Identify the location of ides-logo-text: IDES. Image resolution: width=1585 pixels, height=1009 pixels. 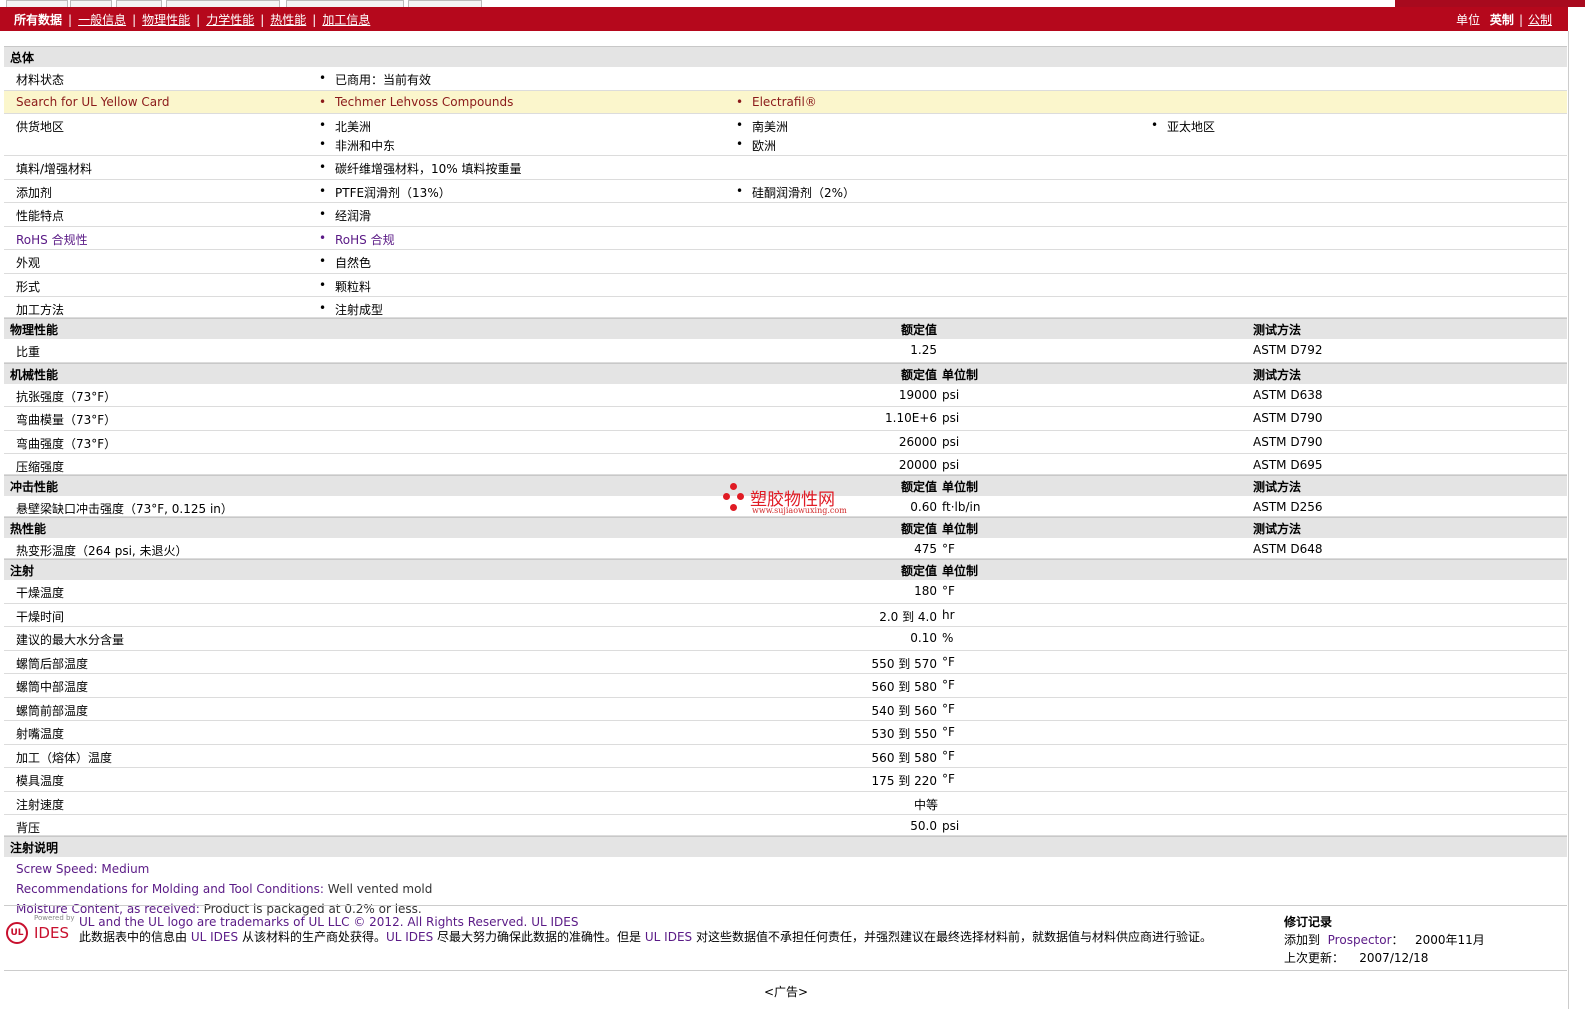
(51, 933).